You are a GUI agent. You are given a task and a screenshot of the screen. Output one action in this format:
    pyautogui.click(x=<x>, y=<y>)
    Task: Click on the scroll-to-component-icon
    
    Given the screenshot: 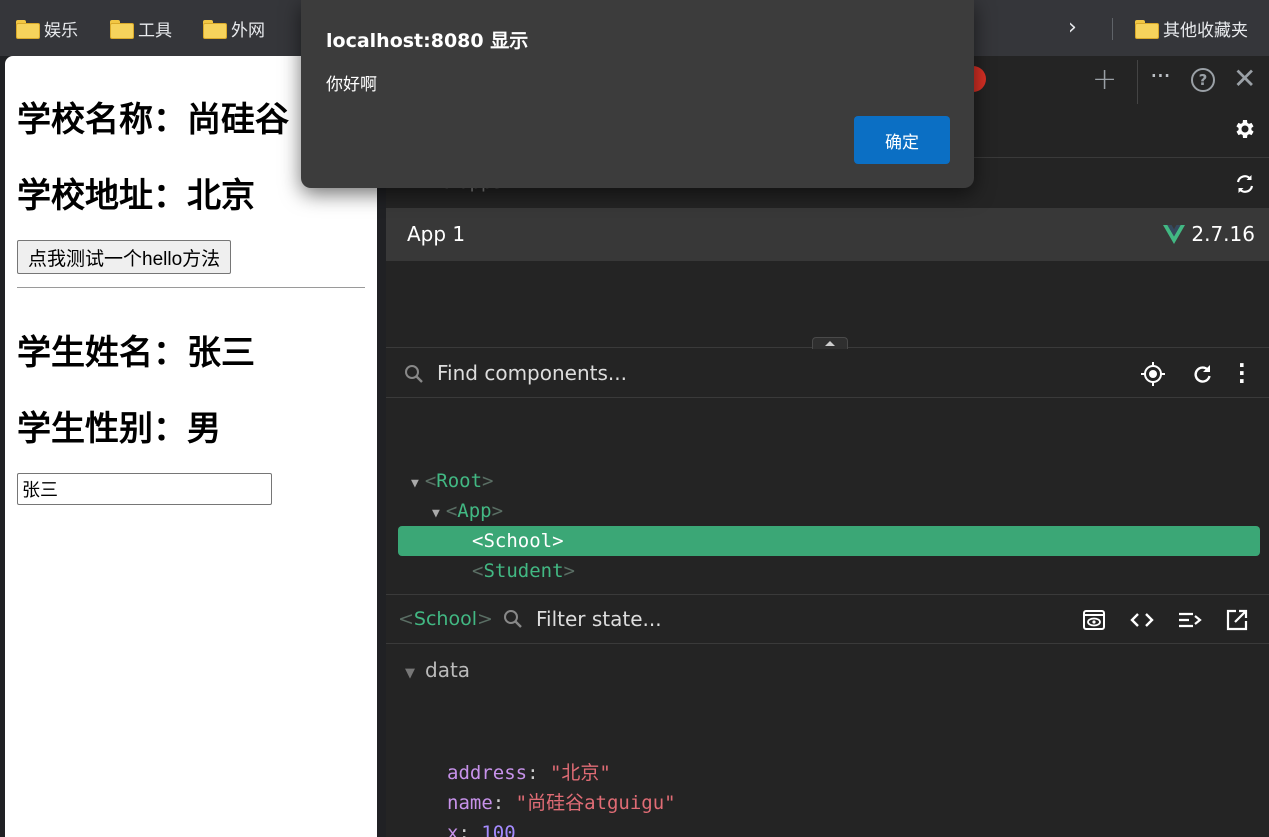 What is the action you would take?
    pyautogui.click(x=1190, y=620)
    